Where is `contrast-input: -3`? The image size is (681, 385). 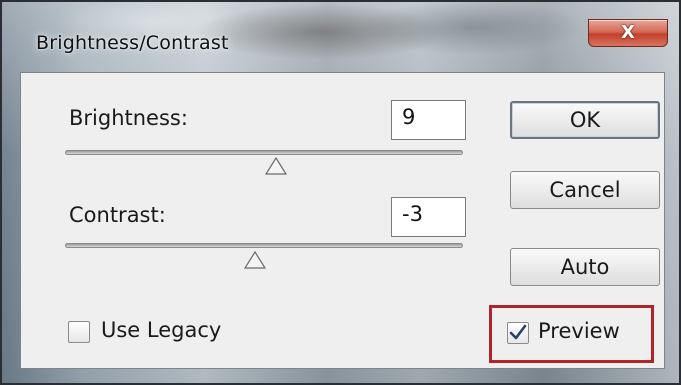
contrast-input: -3 is located at coordinates (428, 217).